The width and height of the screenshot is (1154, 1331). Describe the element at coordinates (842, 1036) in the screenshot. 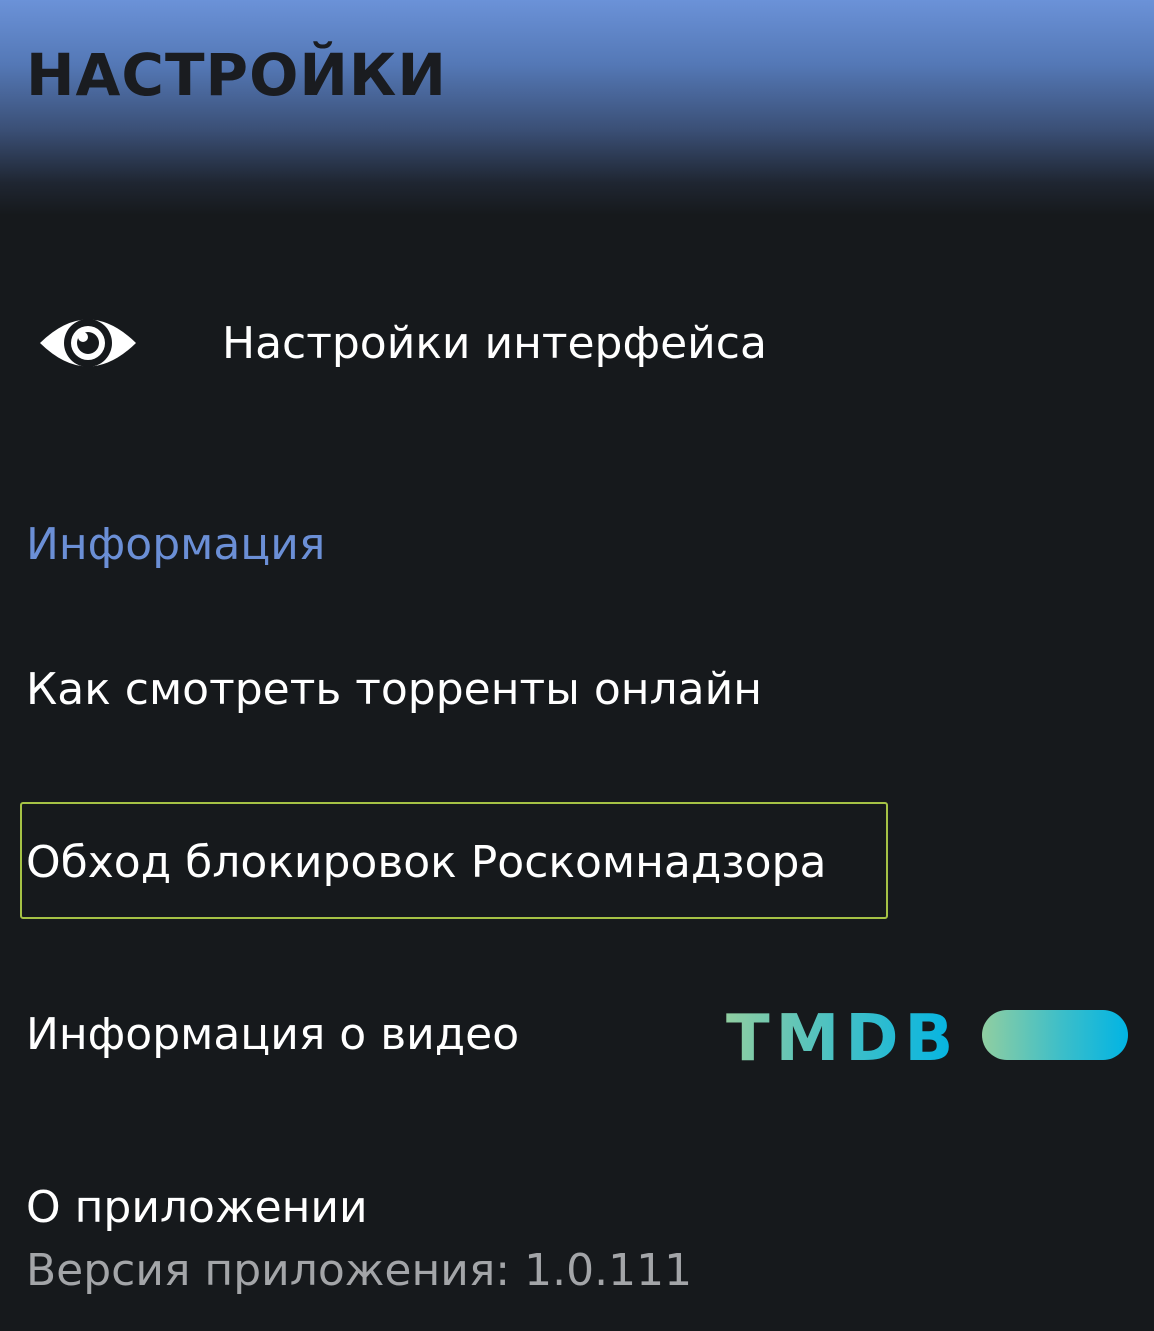

I see `tmdb-logo-text: TMDB` at that location.